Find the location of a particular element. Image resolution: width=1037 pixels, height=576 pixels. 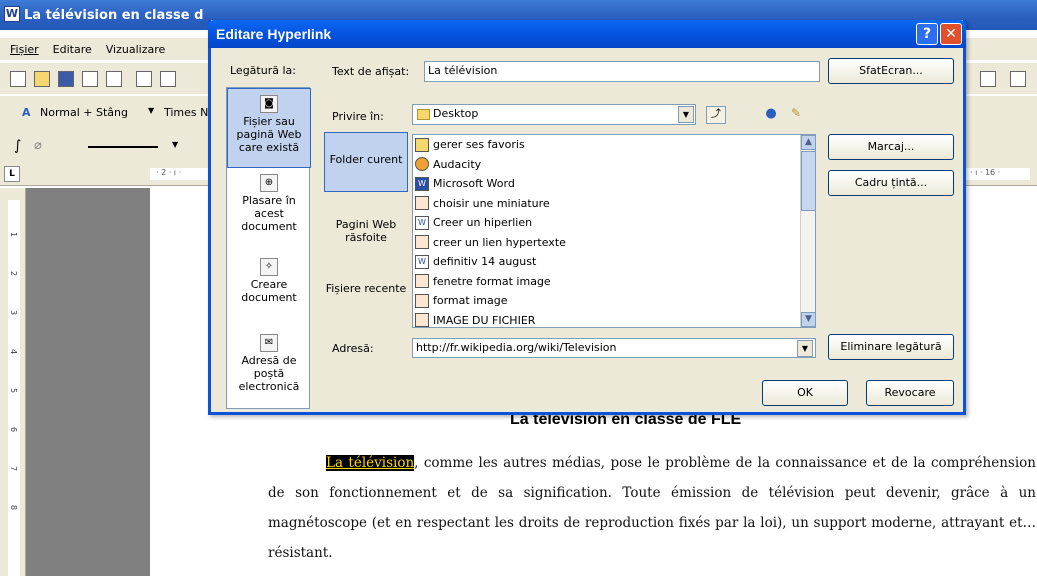

list-item: IMAGE DU FICHIER is located at coordinates (475, 319).